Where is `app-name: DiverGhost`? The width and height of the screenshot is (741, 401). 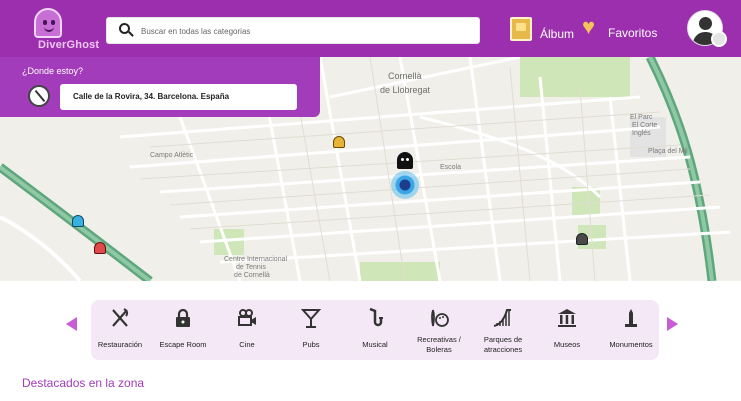
app-name: DiverGhost is located at coordinates (69, 45).